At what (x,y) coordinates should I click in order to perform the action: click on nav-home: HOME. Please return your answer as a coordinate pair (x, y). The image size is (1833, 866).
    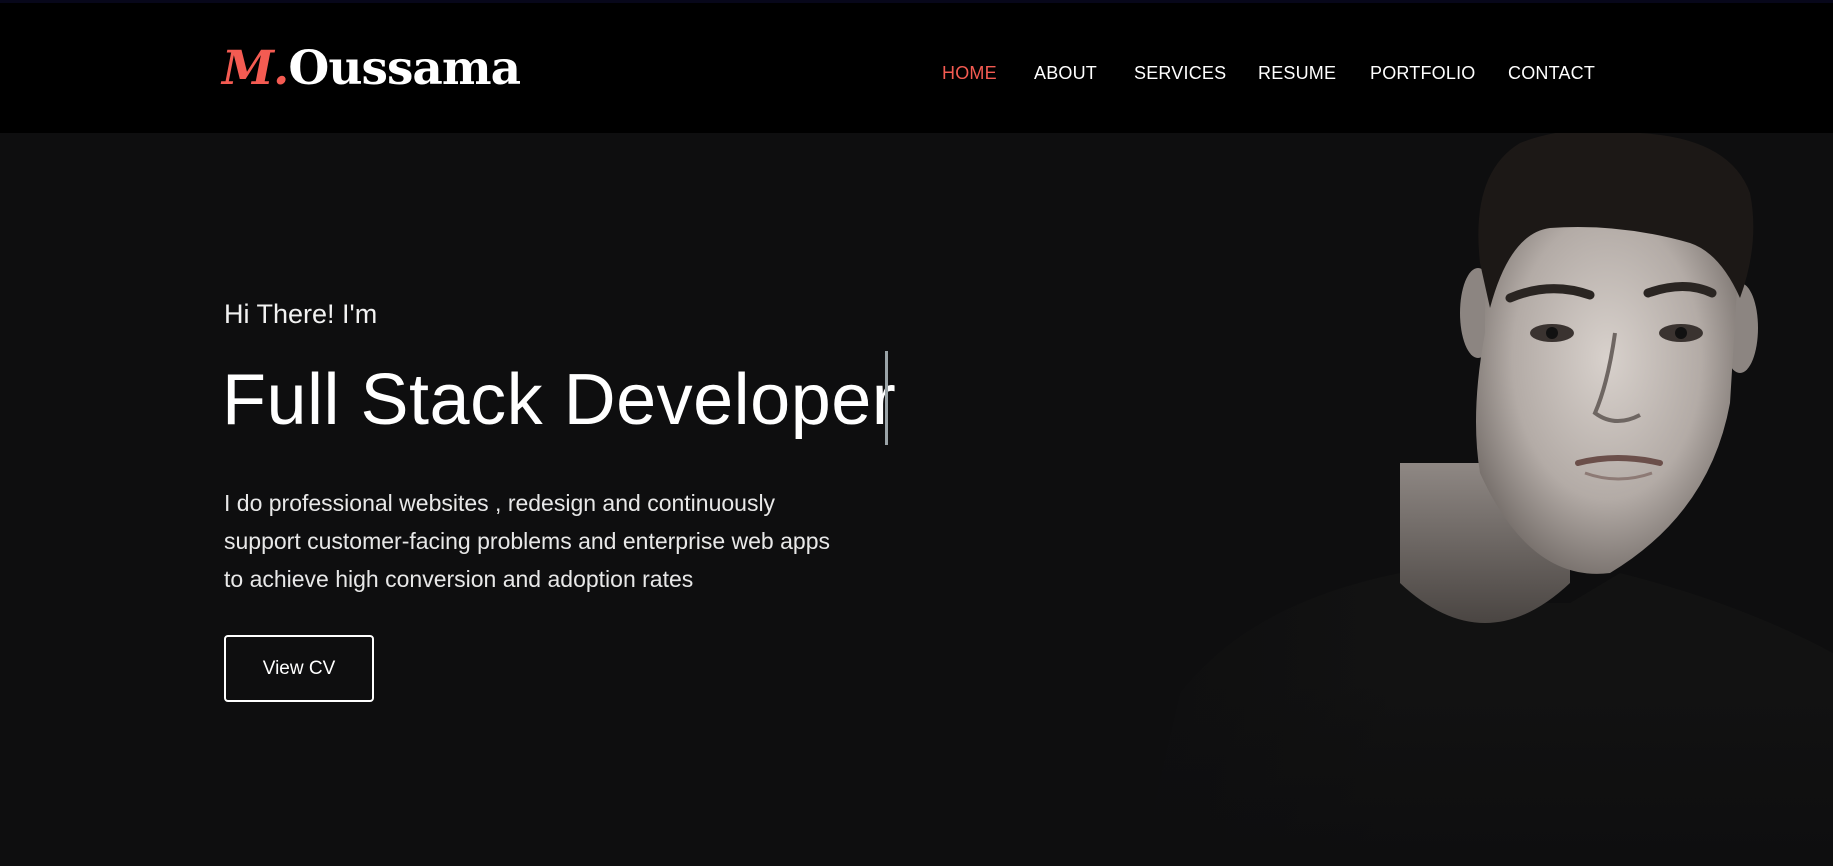
    Looking at the image, I should click on (969, 73).